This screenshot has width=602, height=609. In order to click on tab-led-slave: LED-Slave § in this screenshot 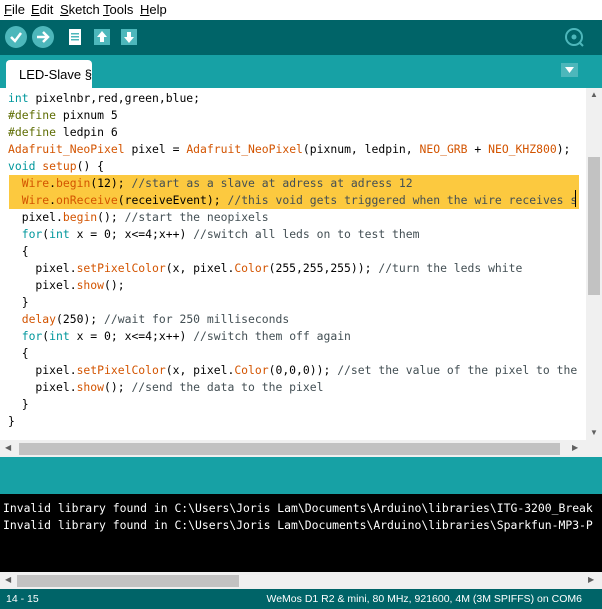, I will do `click(49, 74)`.